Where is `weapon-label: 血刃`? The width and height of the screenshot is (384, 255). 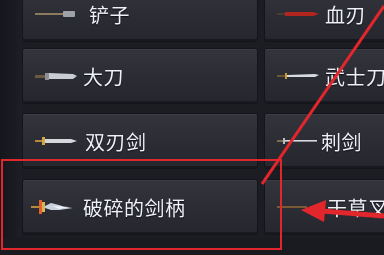
weapon-label: 血刃 is located at coordinates (345, 15).